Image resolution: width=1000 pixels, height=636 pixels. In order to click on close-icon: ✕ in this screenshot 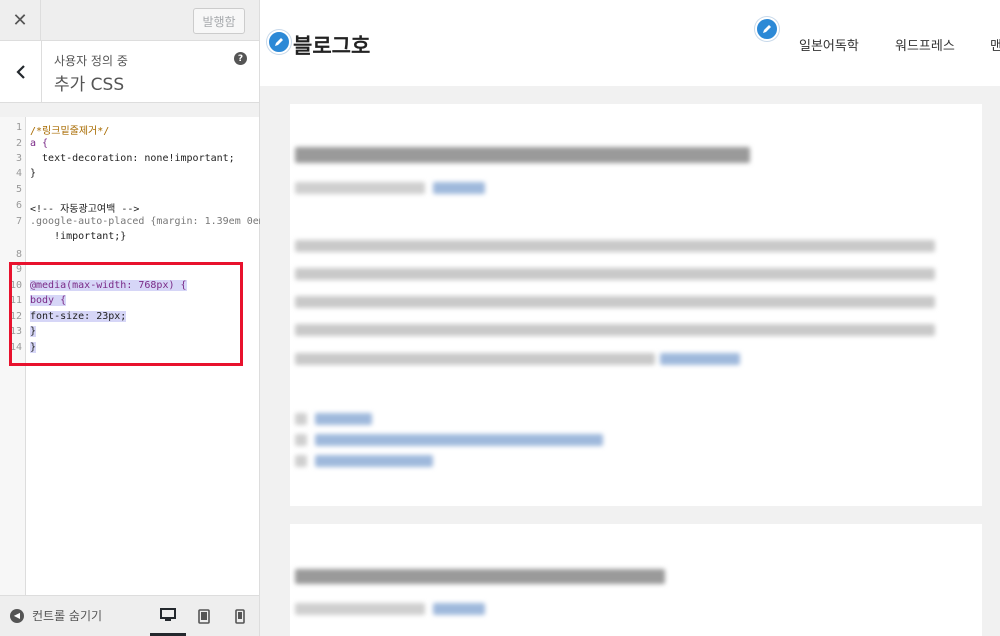, I will do `click(20, 20)`.